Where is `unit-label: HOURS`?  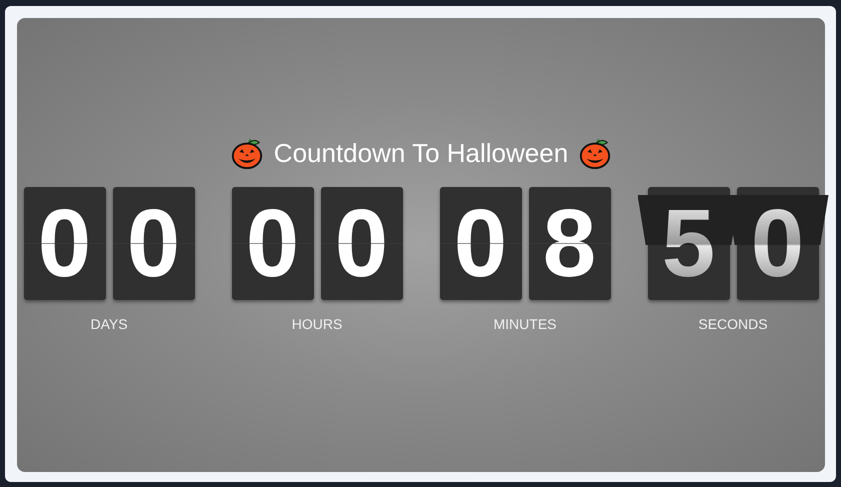
unit-label: HOURS is located at coordinates (317, 324).